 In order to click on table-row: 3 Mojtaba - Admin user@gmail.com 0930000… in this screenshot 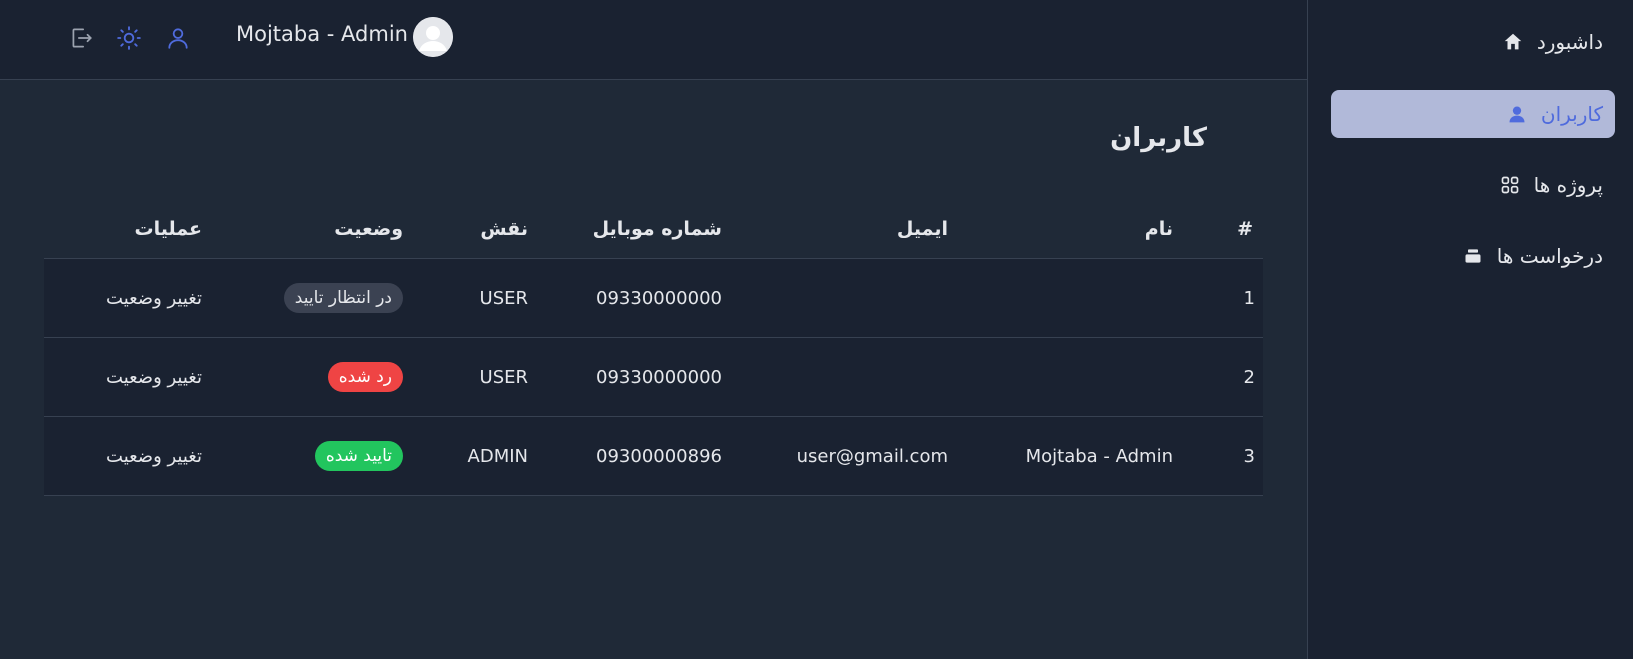, I will do `click(653, 456)`.